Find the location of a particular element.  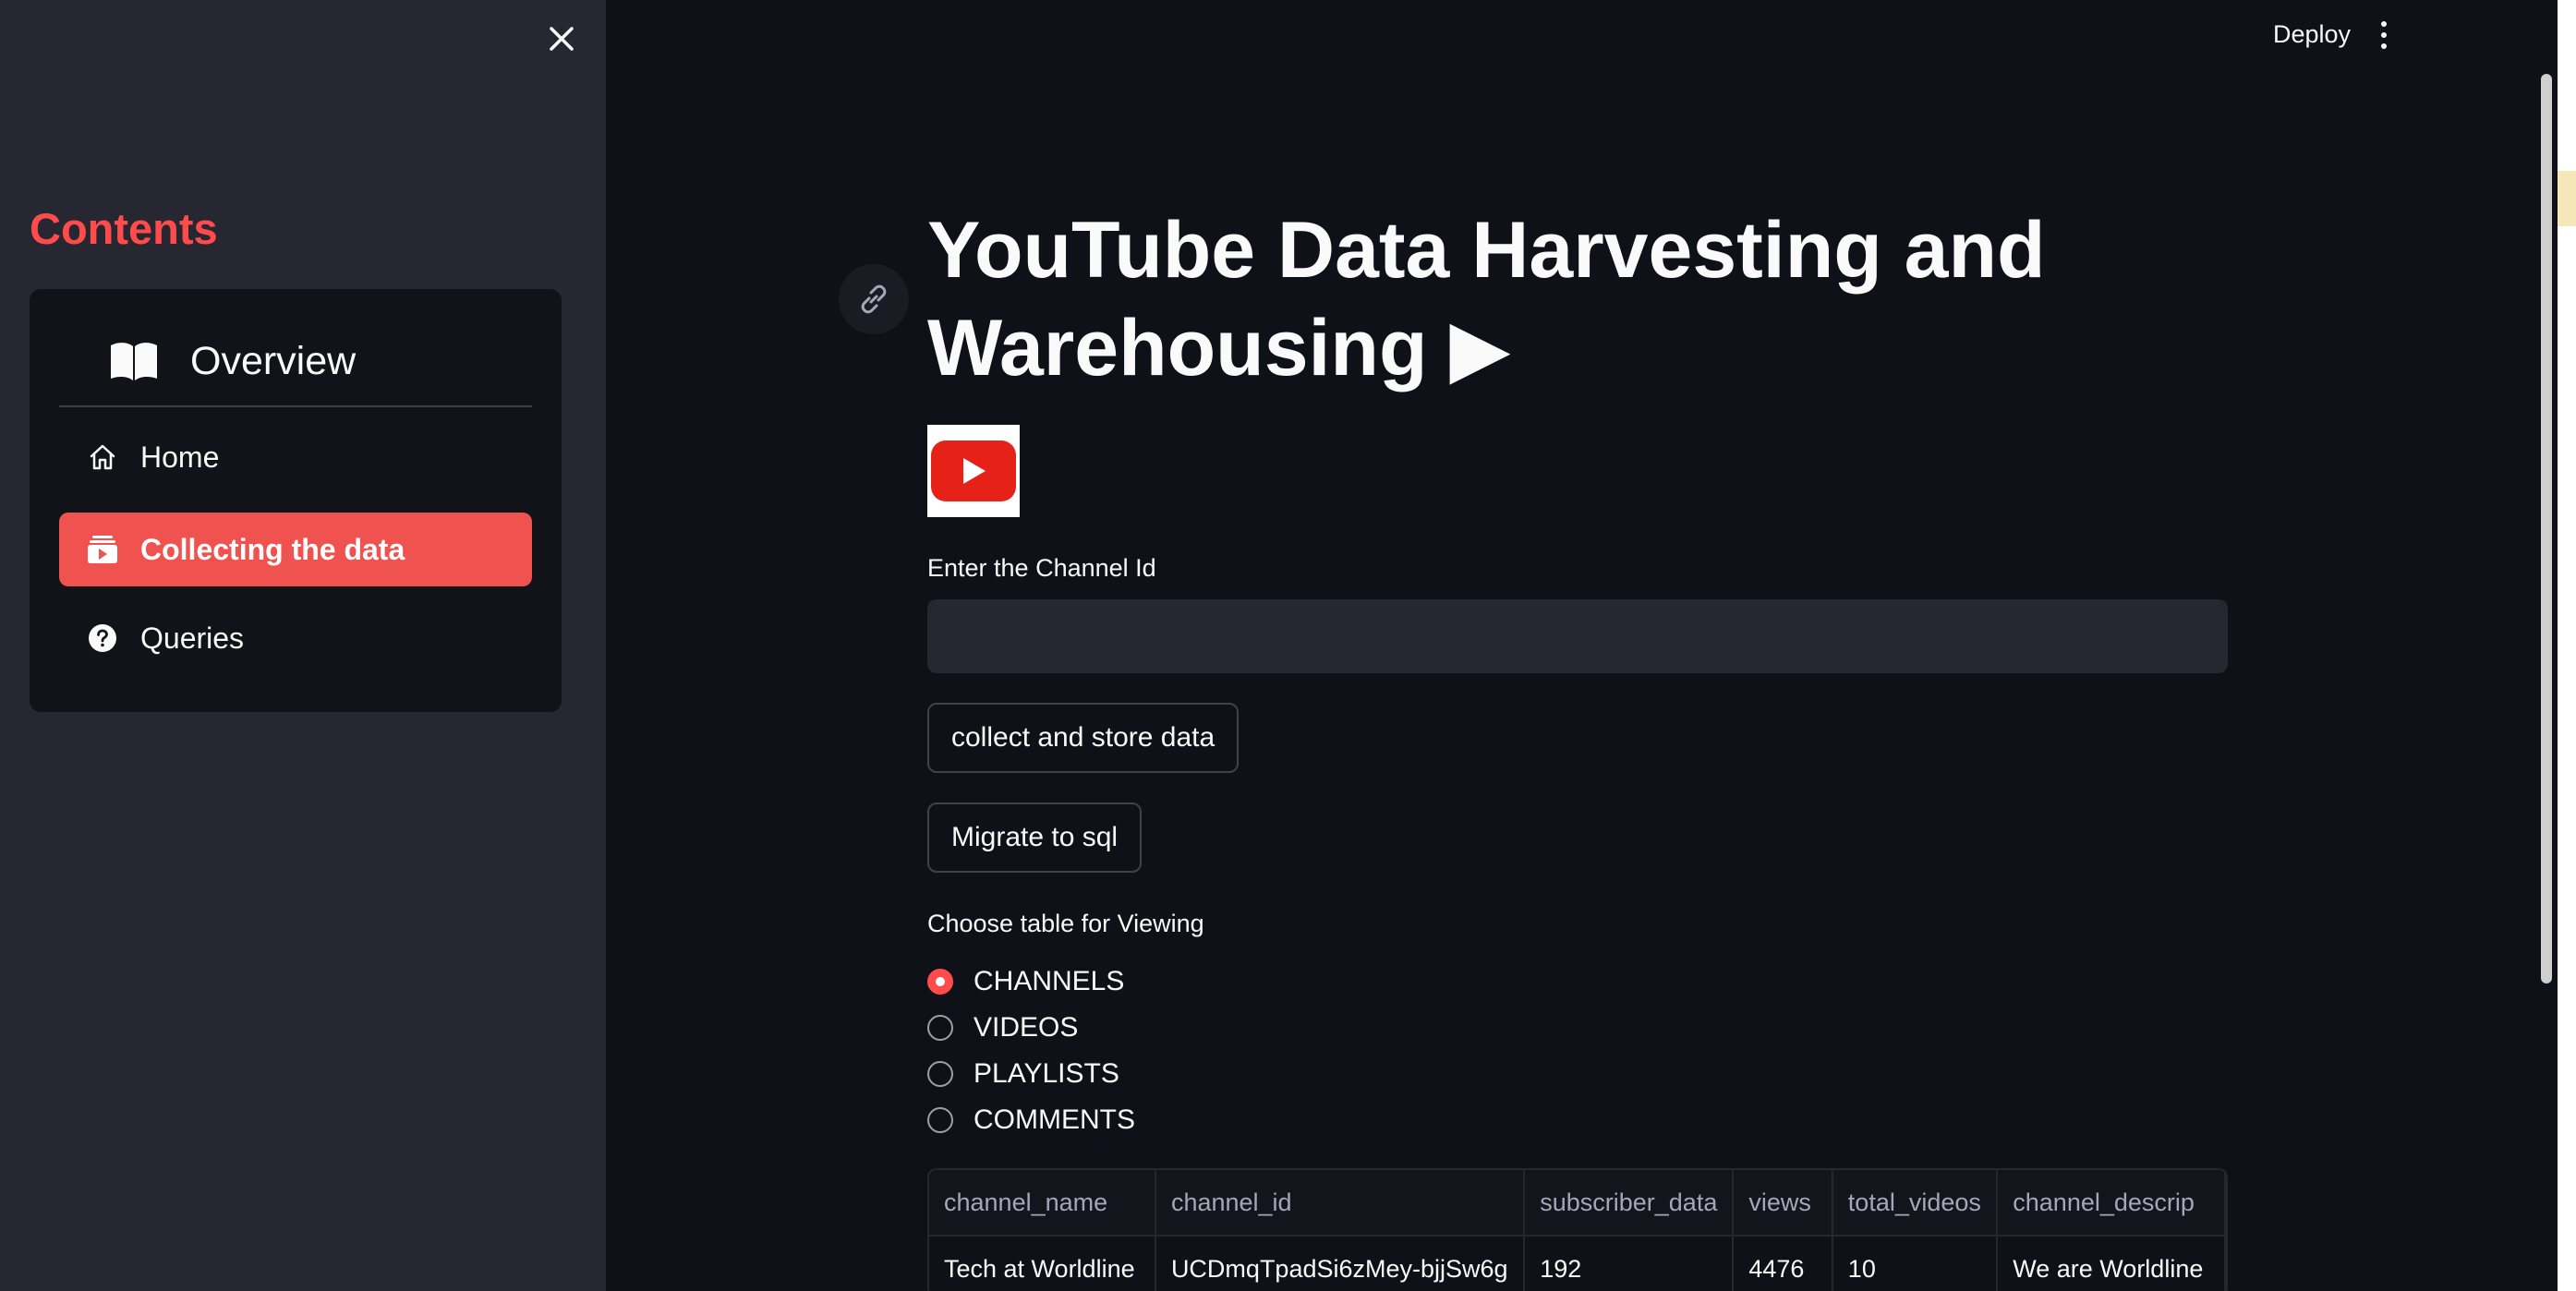

close-icon is located at coordinates (562, 39).